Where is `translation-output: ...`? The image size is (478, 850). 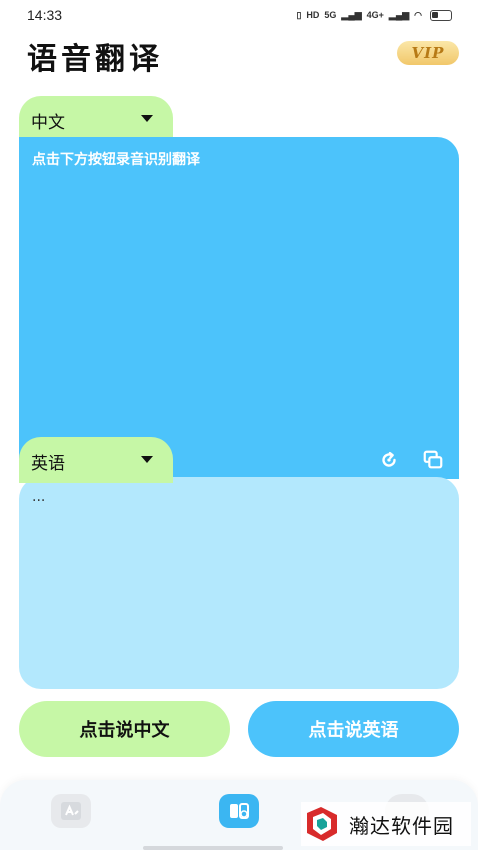
translation-output: ... is located at coordinates (39, 497).